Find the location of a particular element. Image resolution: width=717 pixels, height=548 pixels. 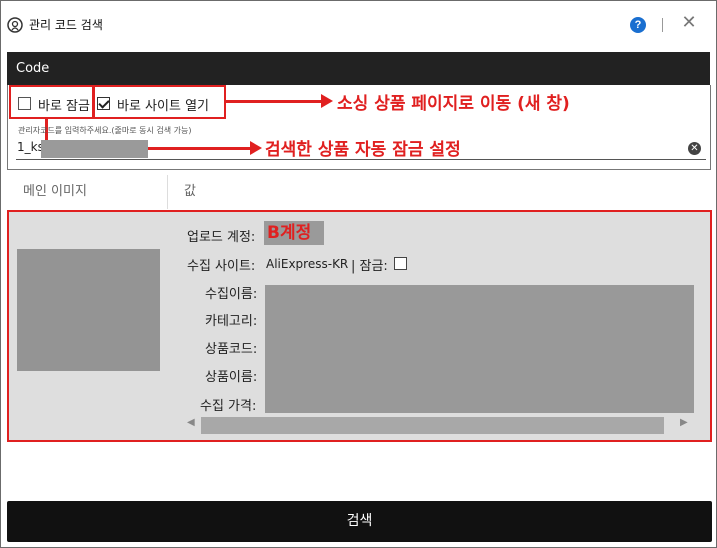

lock-checkbox is located at coordinates (400, 263).